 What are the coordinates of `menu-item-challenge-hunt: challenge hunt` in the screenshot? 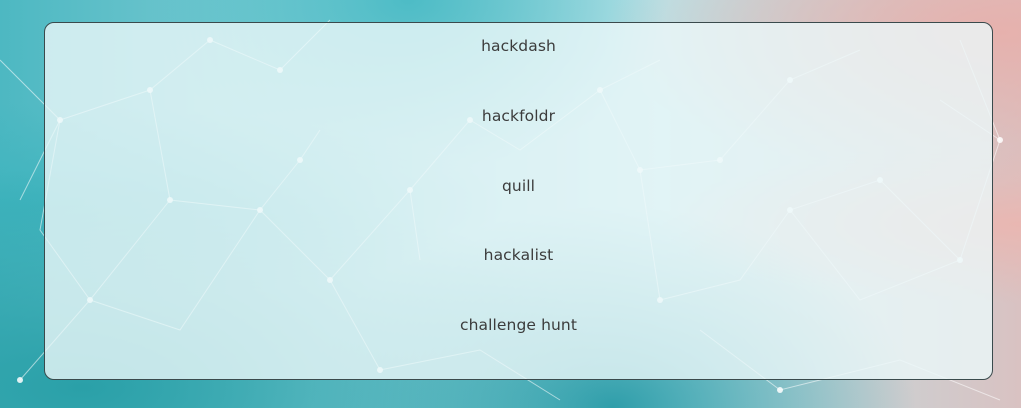 It's located at (518, 325).